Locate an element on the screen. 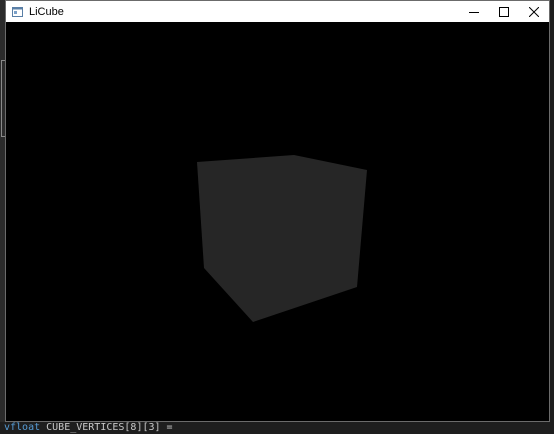 The height and width of the screenshot is (434, 554). maximize-icon is located at coordinates (504, 11).